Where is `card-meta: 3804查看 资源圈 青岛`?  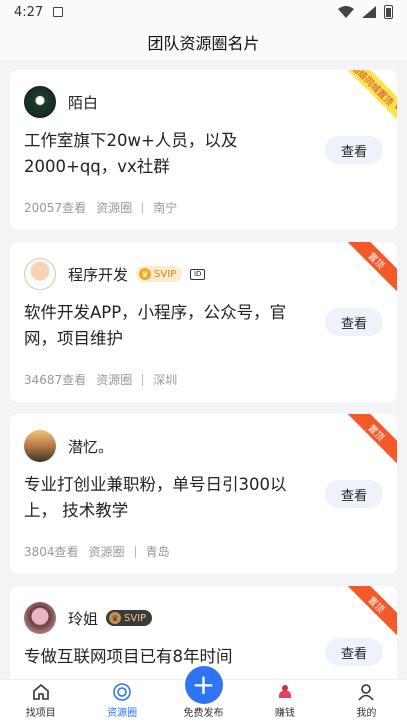 card-meta: 3804查看 资源圈 青岛 is located at coordinates (97, 551).